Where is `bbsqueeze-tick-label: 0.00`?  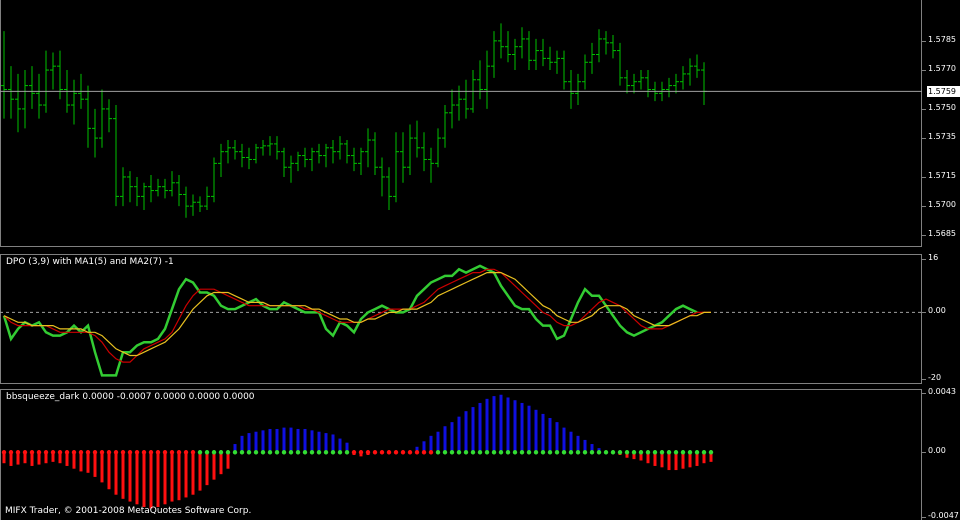 bbsqueeze-tick-label: 0.00 is located at coordinates (937, 451).